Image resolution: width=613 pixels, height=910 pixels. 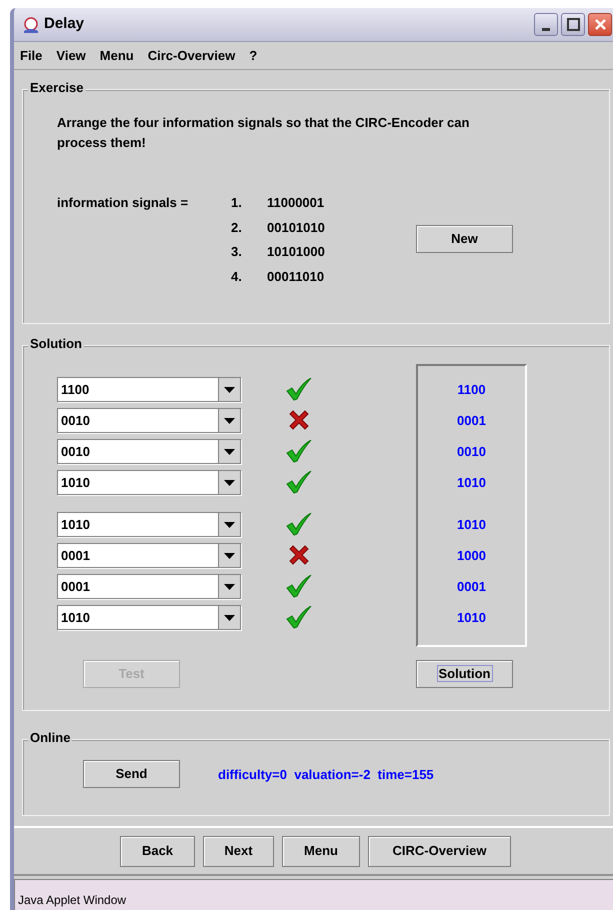 What do you see at coordinates (236, 203) in the screenshot?
I see `signal-number: 1.` at bounding box center [236, 203].